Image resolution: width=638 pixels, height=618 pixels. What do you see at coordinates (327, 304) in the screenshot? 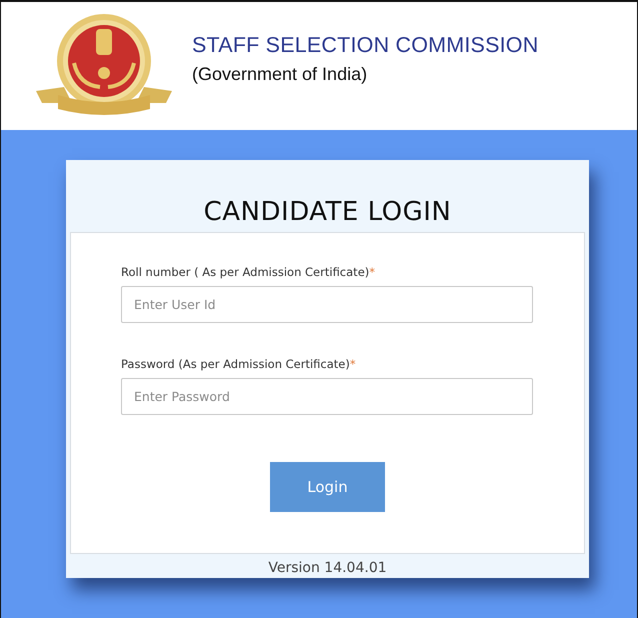
I see `input-field: Enter User Id` at bounding box center [327, 304].